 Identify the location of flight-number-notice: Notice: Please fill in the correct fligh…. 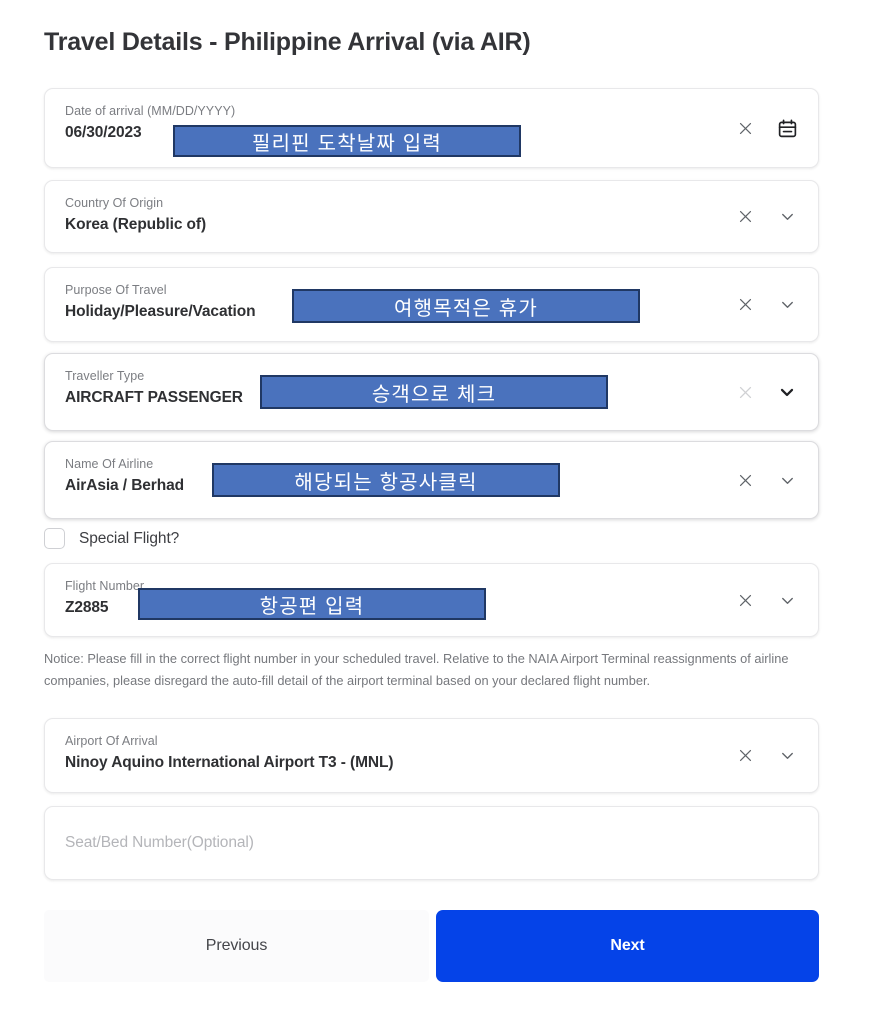
(416, 669).